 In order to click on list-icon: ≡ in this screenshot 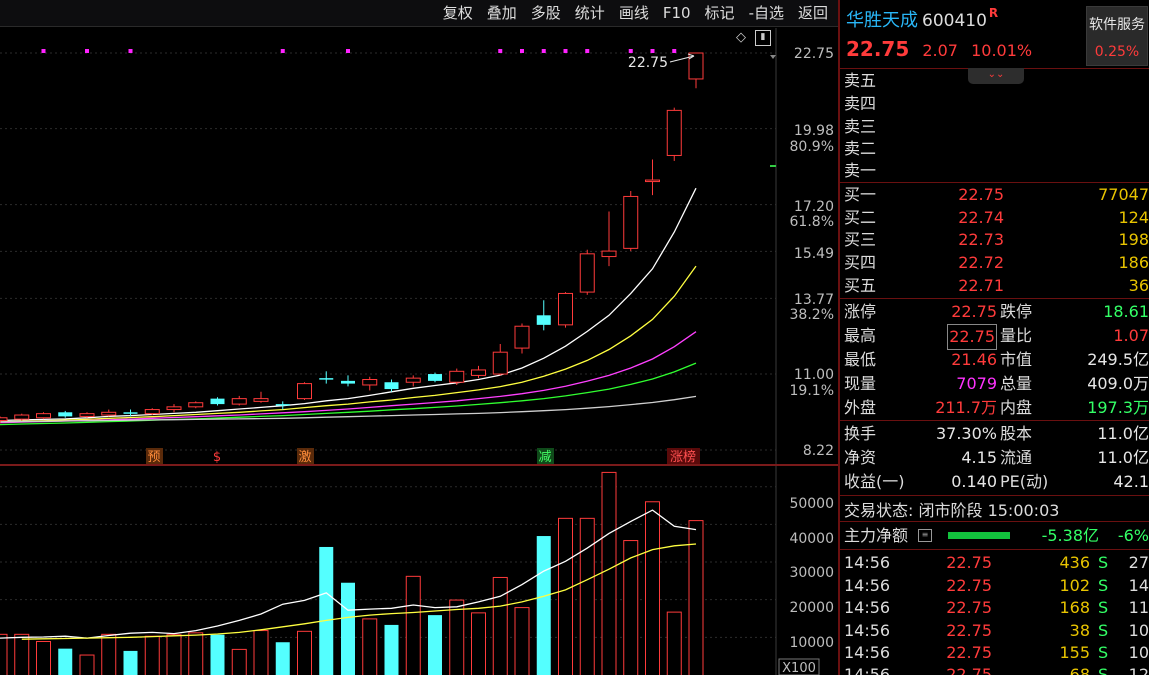, I will do `click(925, 535)`.